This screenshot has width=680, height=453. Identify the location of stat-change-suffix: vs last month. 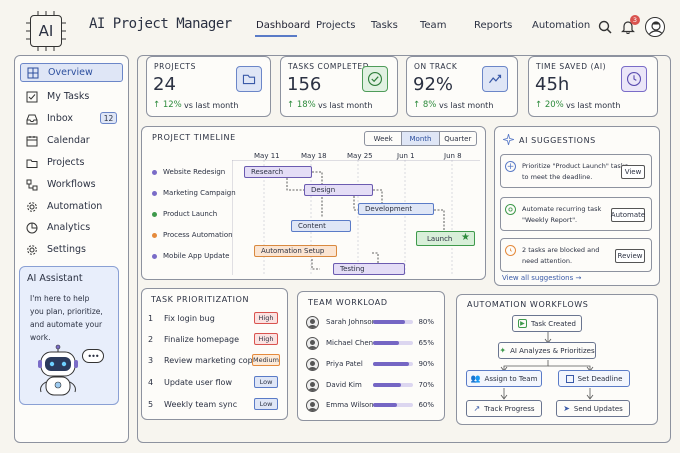
(466, 105).